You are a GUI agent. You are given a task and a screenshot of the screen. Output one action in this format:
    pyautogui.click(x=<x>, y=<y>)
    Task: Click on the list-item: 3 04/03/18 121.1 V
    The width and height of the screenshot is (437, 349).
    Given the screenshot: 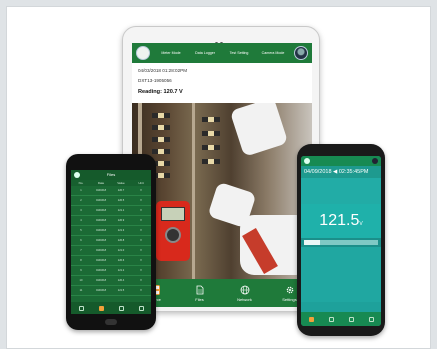 What is the action you would take?
    pyautogui.click(x=111, y=211)
    